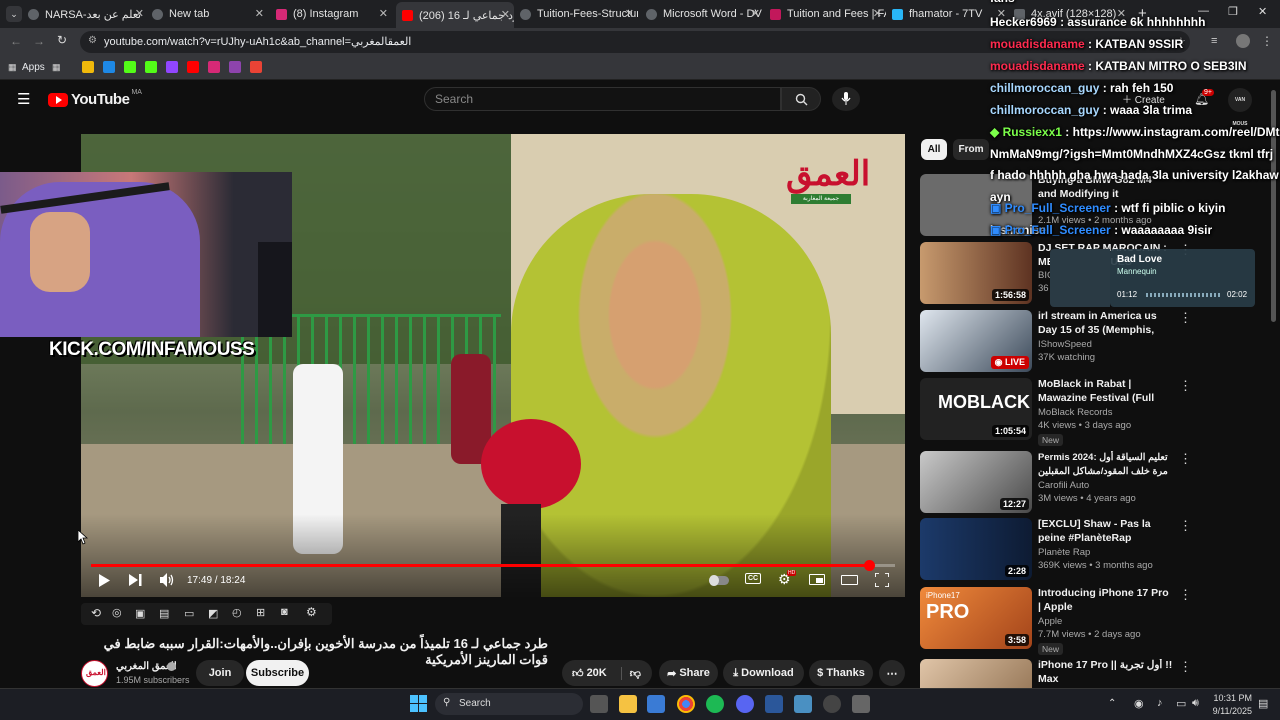 This screenshot has height=720, width=1280. I want to click on video-thumbnail: iPhone17 PRO 3:58, so click(976, 618).